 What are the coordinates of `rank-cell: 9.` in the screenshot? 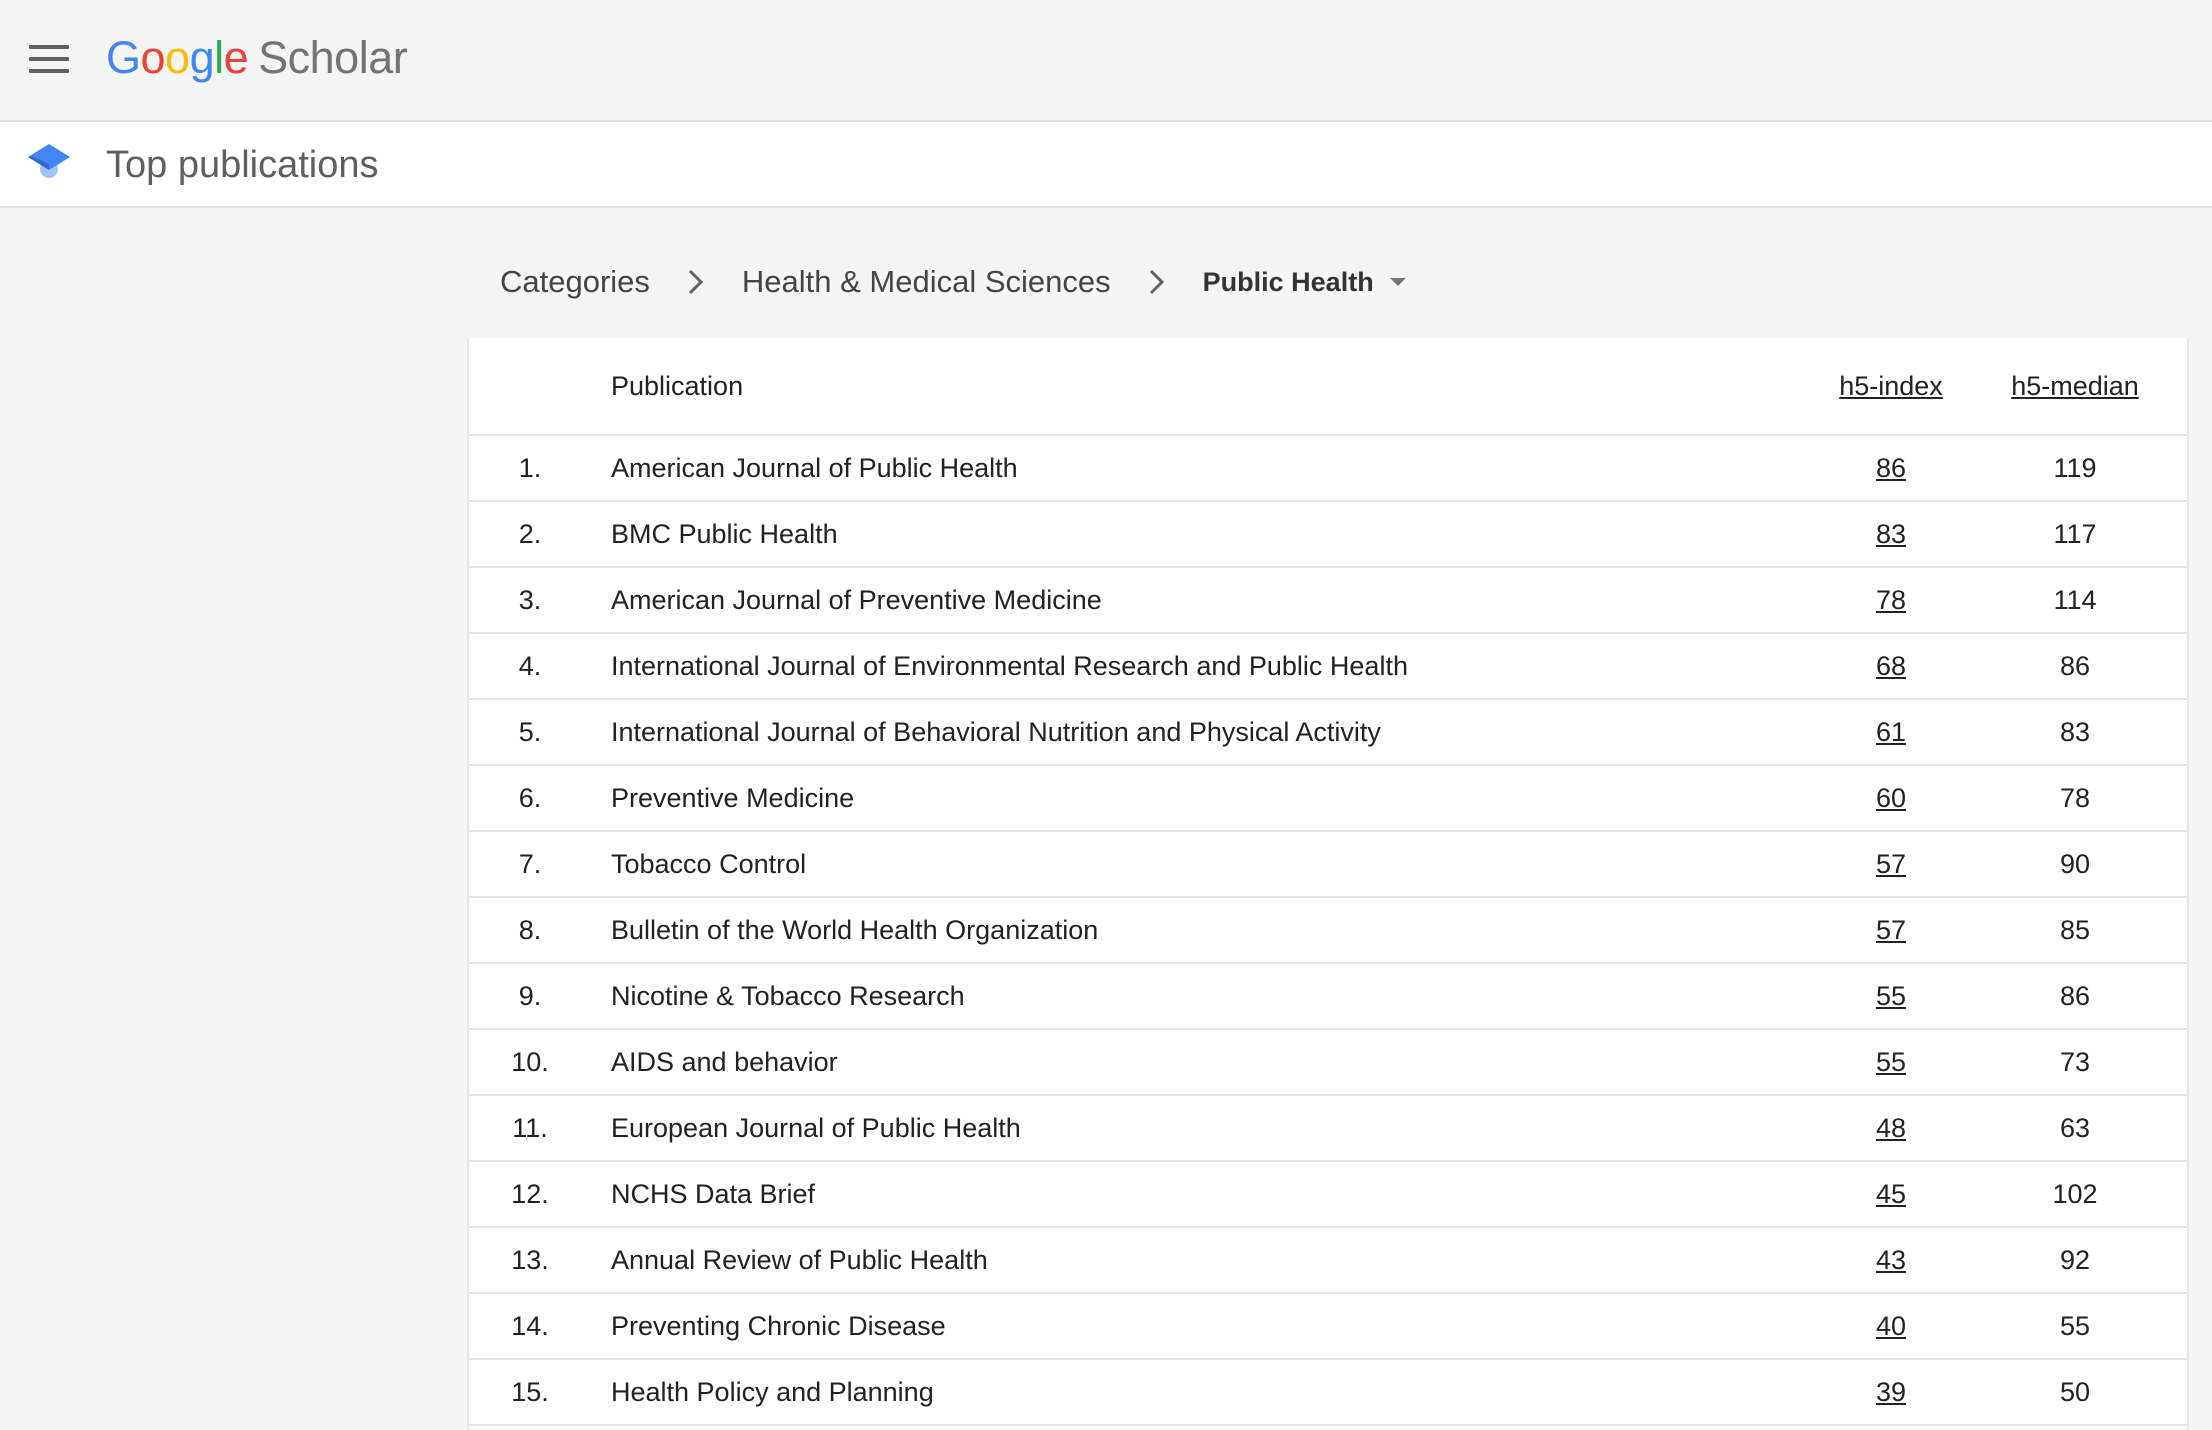 It's located at (540, 996).